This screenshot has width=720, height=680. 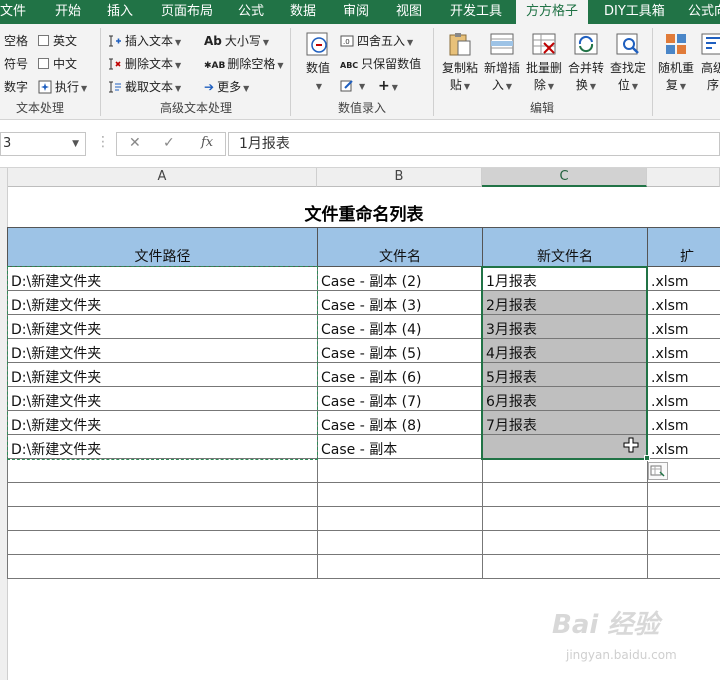 What do you see at coordinates (57, 63) in the screenshot?
I see `chinese-option: 中文` at bounding box center [57, 63].